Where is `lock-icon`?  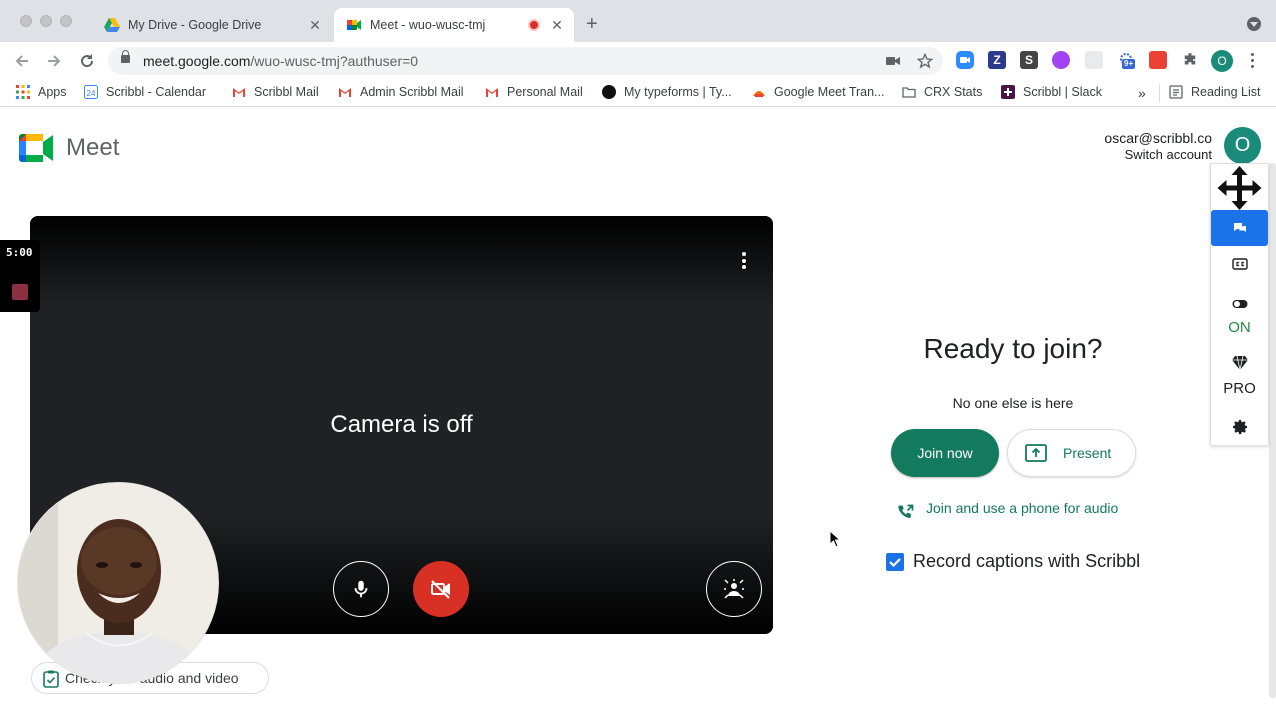
lock-icon is located at coordinates (125, 56).